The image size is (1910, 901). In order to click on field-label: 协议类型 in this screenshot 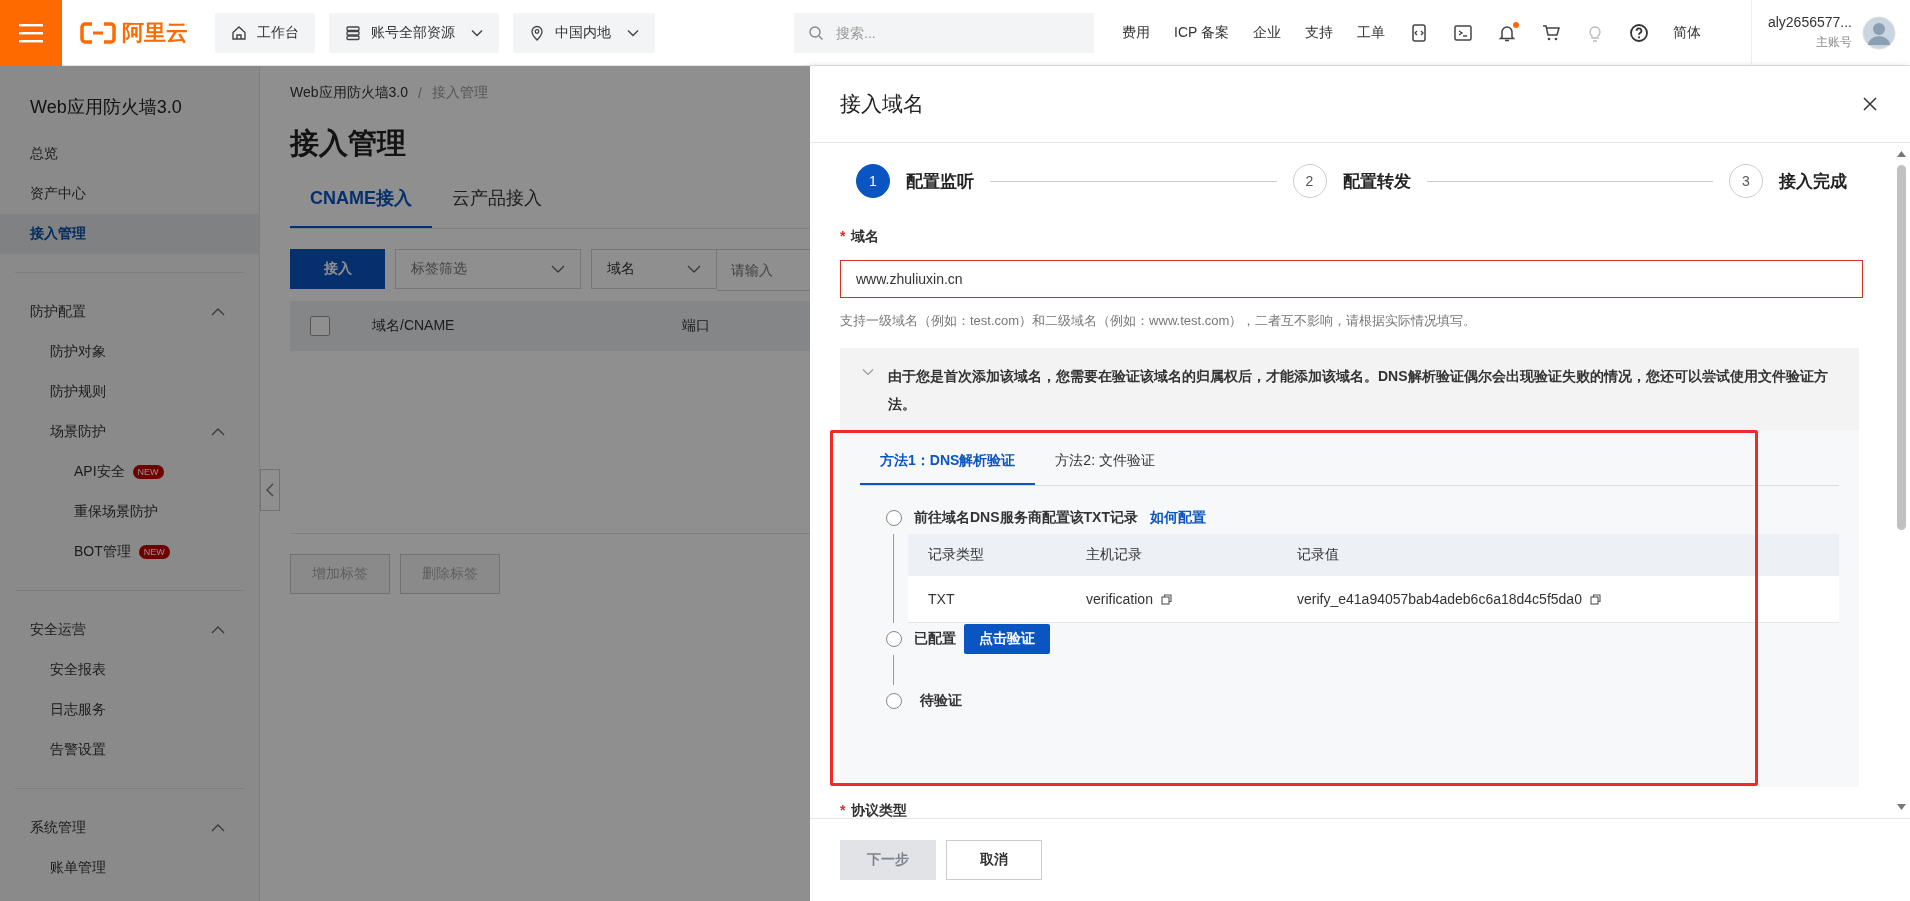, I will do `click(879, 810)`.